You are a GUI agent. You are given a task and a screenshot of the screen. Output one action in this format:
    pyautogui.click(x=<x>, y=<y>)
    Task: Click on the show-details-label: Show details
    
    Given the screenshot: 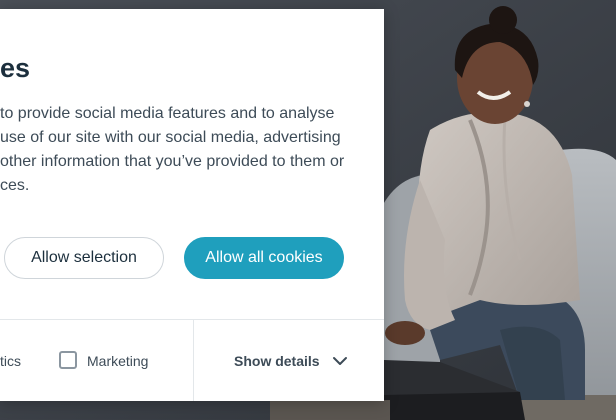 What is the action you would take?
    pyautogui.click(x=277, y=361)
    